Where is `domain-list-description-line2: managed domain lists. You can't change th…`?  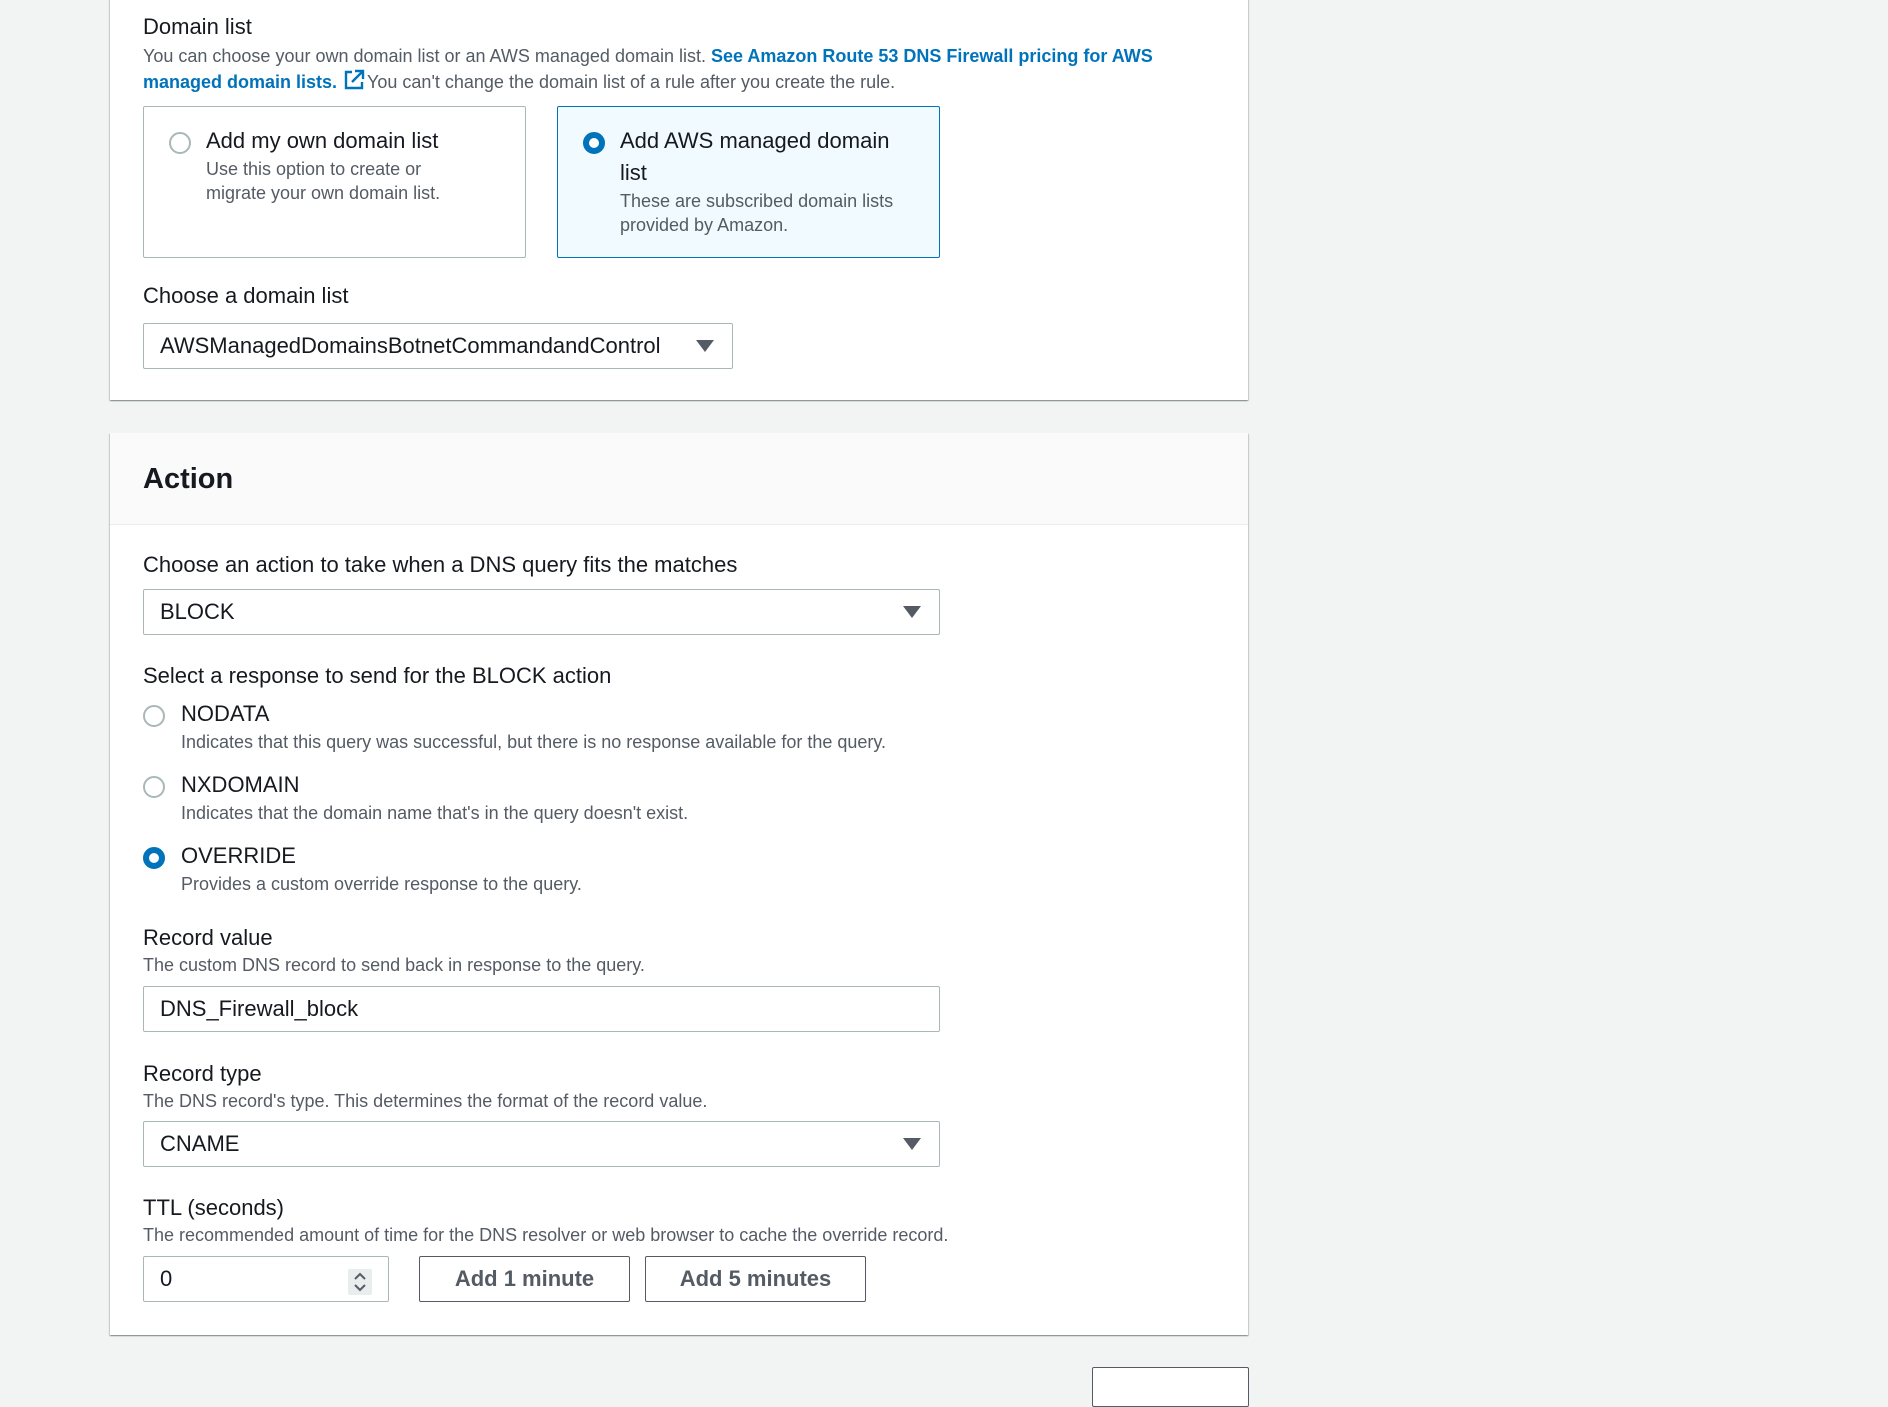
domain-list-description-line2: managed domain lists. You can't change th… is located at coordinates (683, 83).